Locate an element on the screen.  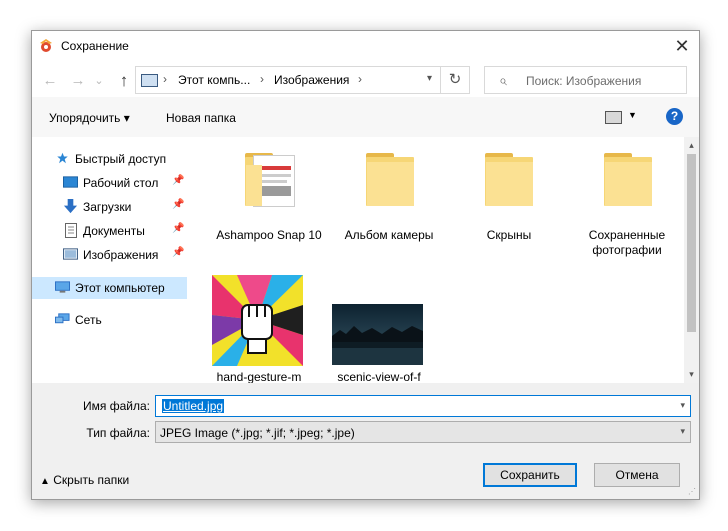
file-item-folder: Сохраненные фотографии is located at coordinates (626, 202).